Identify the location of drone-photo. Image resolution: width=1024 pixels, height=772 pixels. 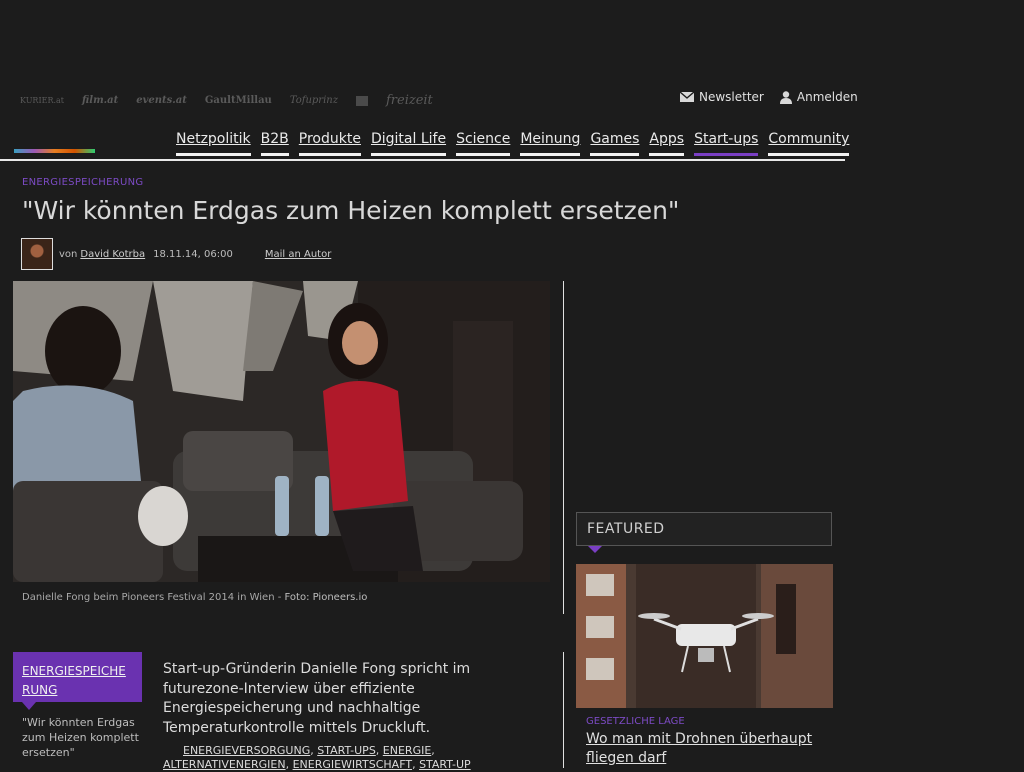
(704, 636).